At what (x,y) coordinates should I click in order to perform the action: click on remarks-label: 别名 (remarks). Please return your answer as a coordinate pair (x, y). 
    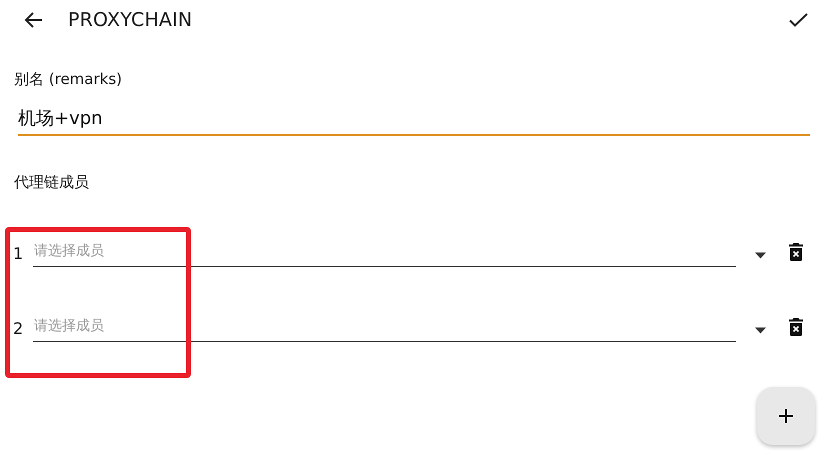
    Looking at the image, I should click on (68, 79).